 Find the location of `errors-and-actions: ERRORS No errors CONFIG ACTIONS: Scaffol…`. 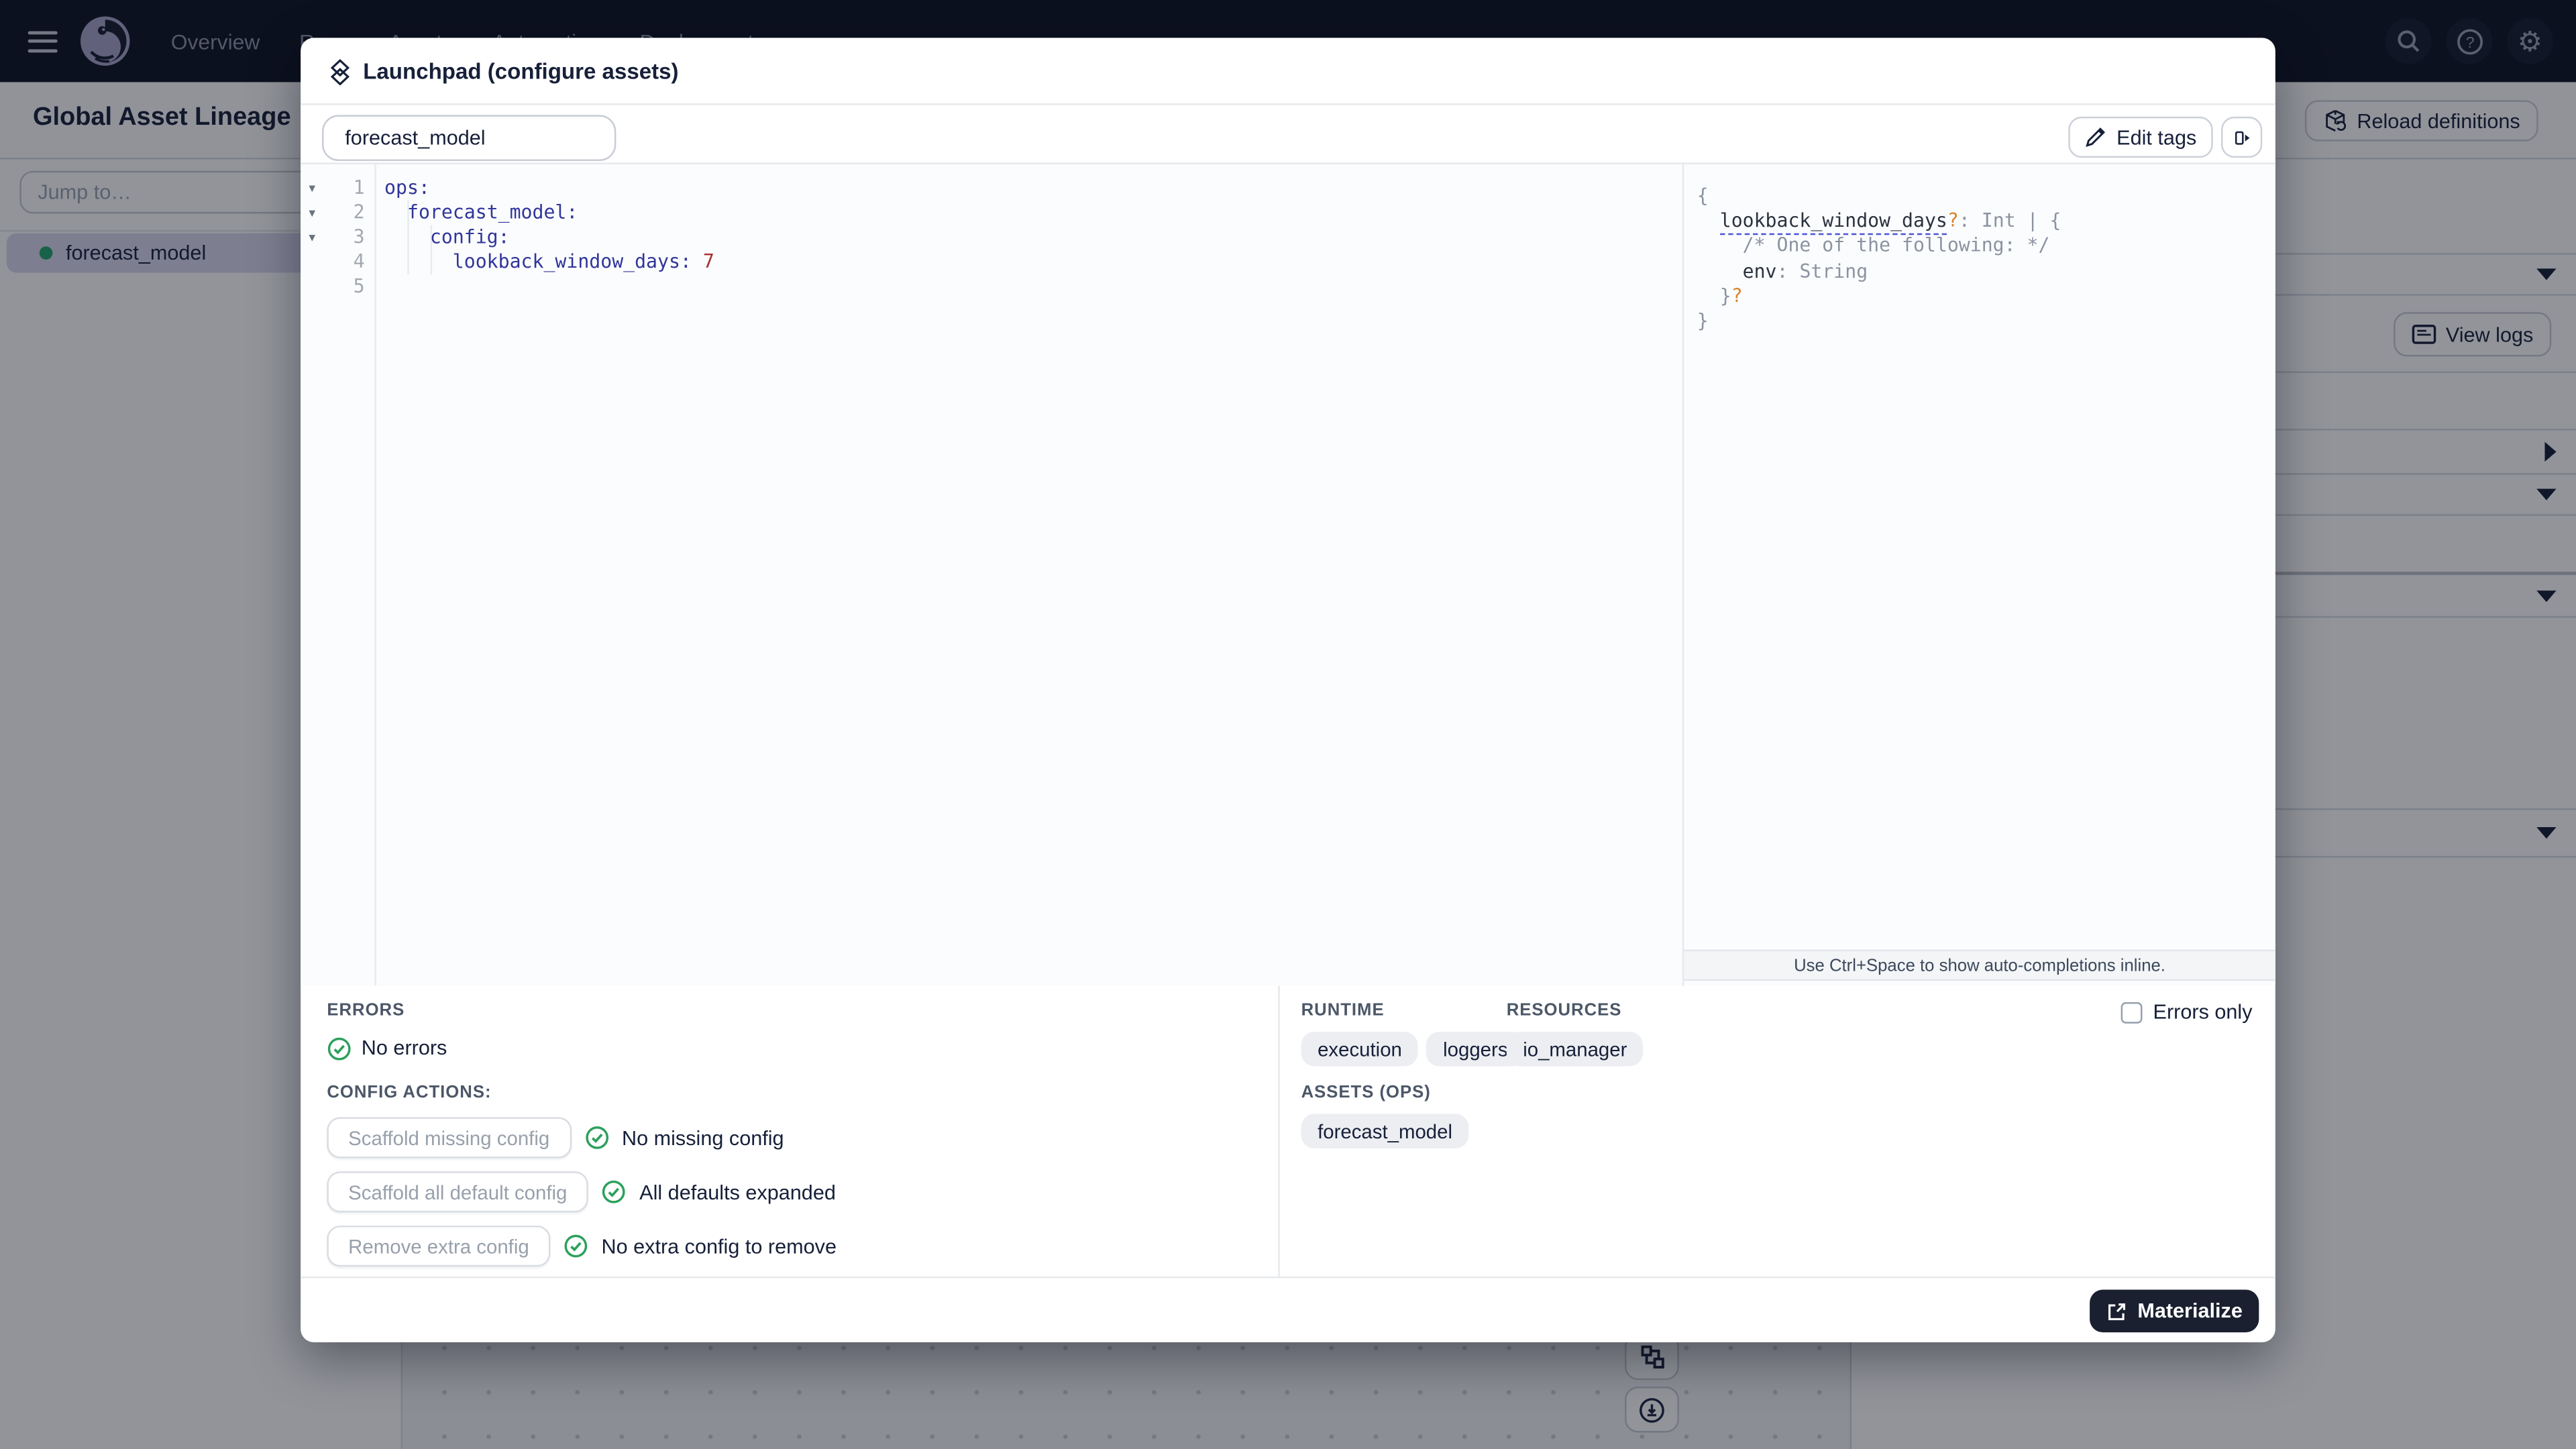

errors-and-actions: ERRORS No errors CONFIG ACTIONS: Scaffol… is located at coordinates (790, 1131).